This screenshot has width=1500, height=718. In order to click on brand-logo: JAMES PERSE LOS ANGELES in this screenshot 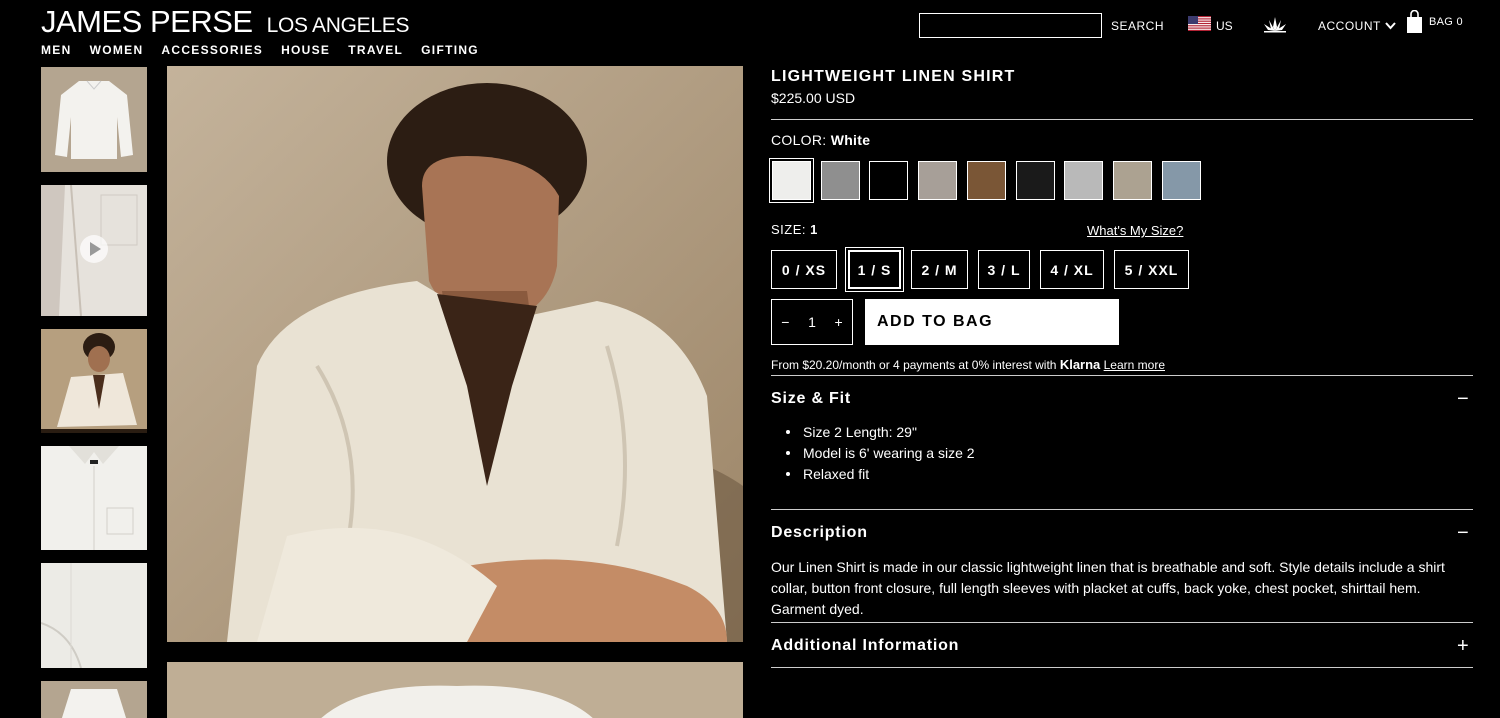, I will do `click(225, 22)`.